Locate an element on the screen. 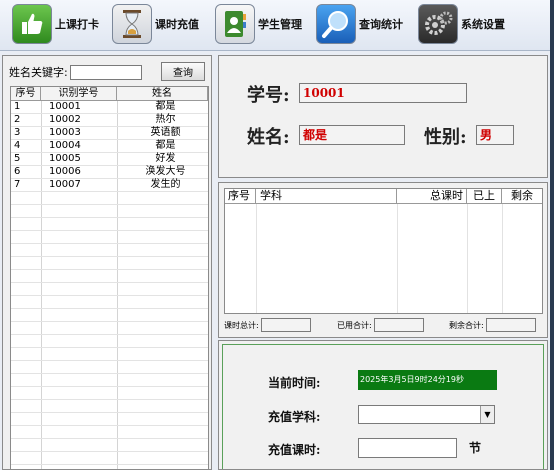  col-header-total-hours: 总课时 is located at coordinates (432, 196).